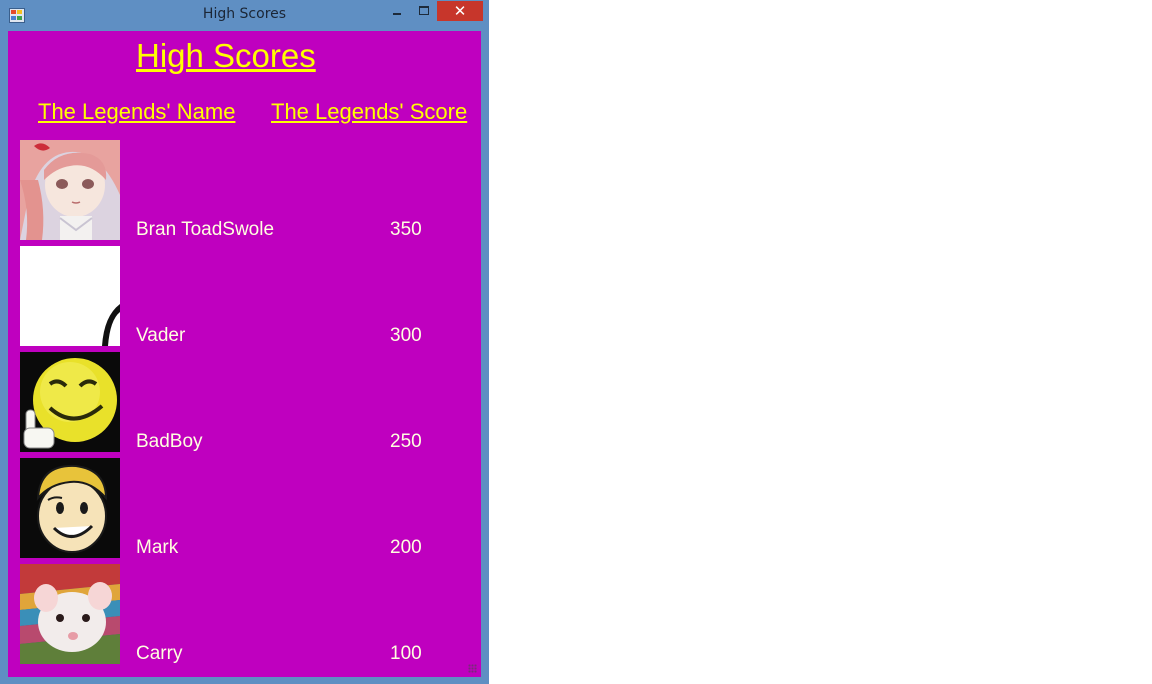  What do you see at coordinates (157, 547) in the screenshot?
I see `player-name: Mark` at bounding box center [157, 547].